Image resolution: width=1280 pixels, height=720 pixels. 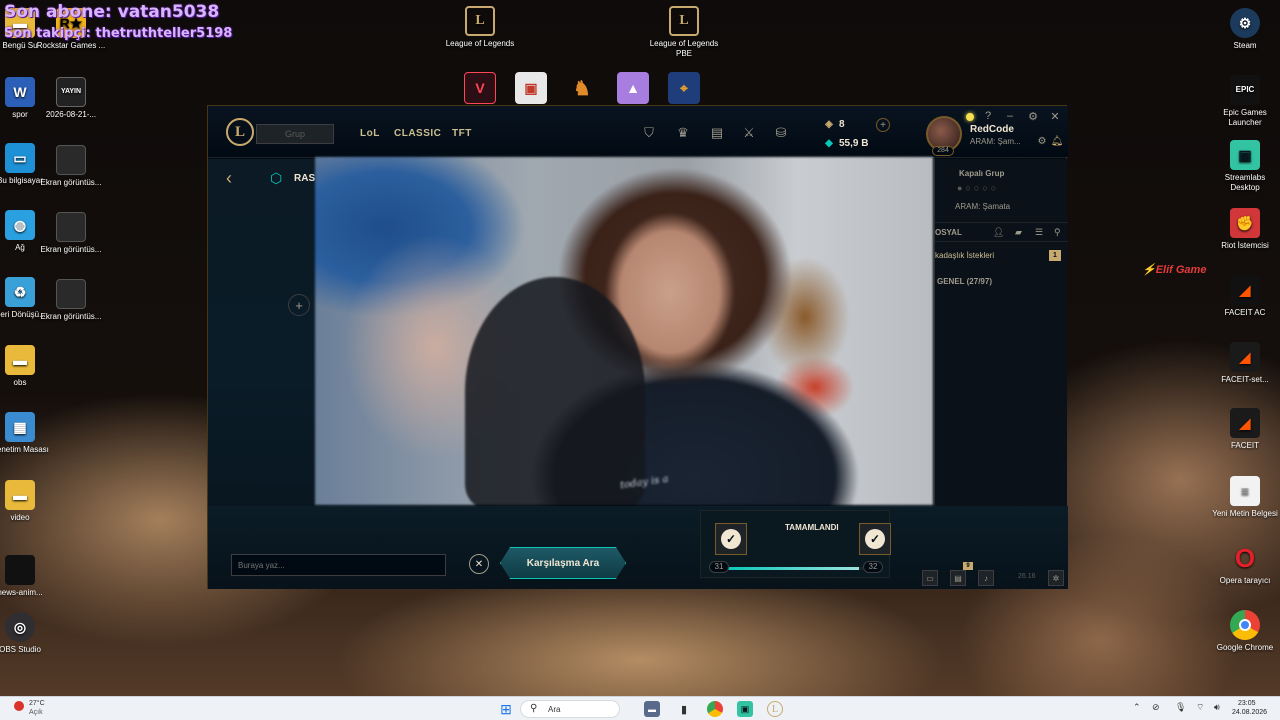 What do you see at coordinates (1247, 703) in the screenshot?
I see `clock-time: 23:05` at bounding box center [1247, 703].